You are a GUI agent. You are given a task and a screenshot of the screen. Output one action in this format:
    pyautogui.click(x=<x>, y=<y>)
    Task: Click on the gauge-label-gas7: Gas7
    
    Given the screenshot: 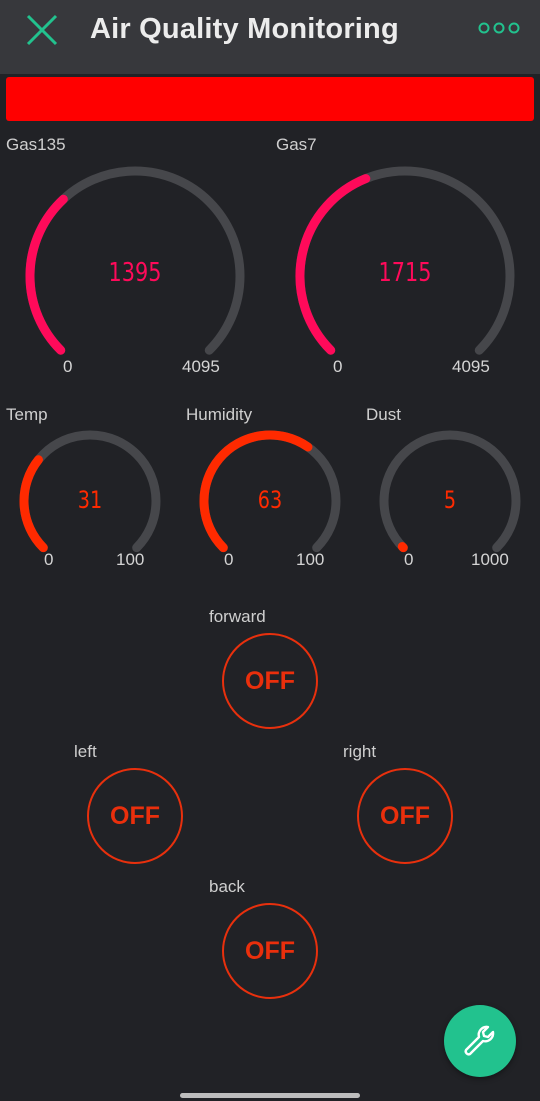 What is the action you would take?
    pyautogui.click(x=296, y=144)
    